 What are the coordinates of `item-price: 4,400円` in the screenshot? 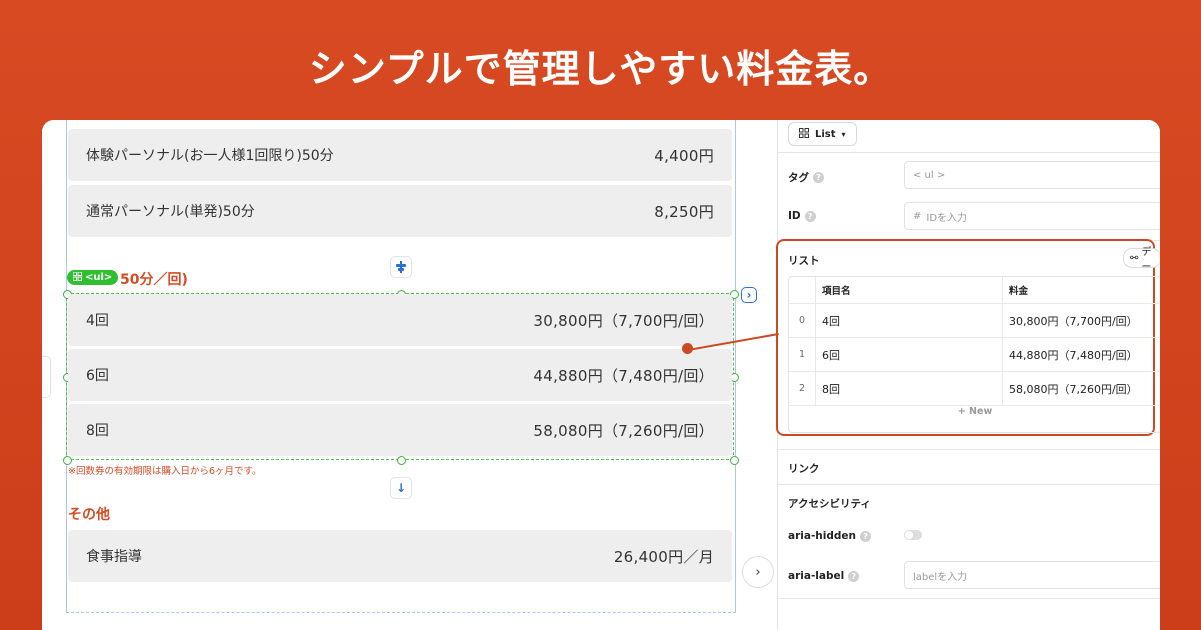 It's located at (684, 155).